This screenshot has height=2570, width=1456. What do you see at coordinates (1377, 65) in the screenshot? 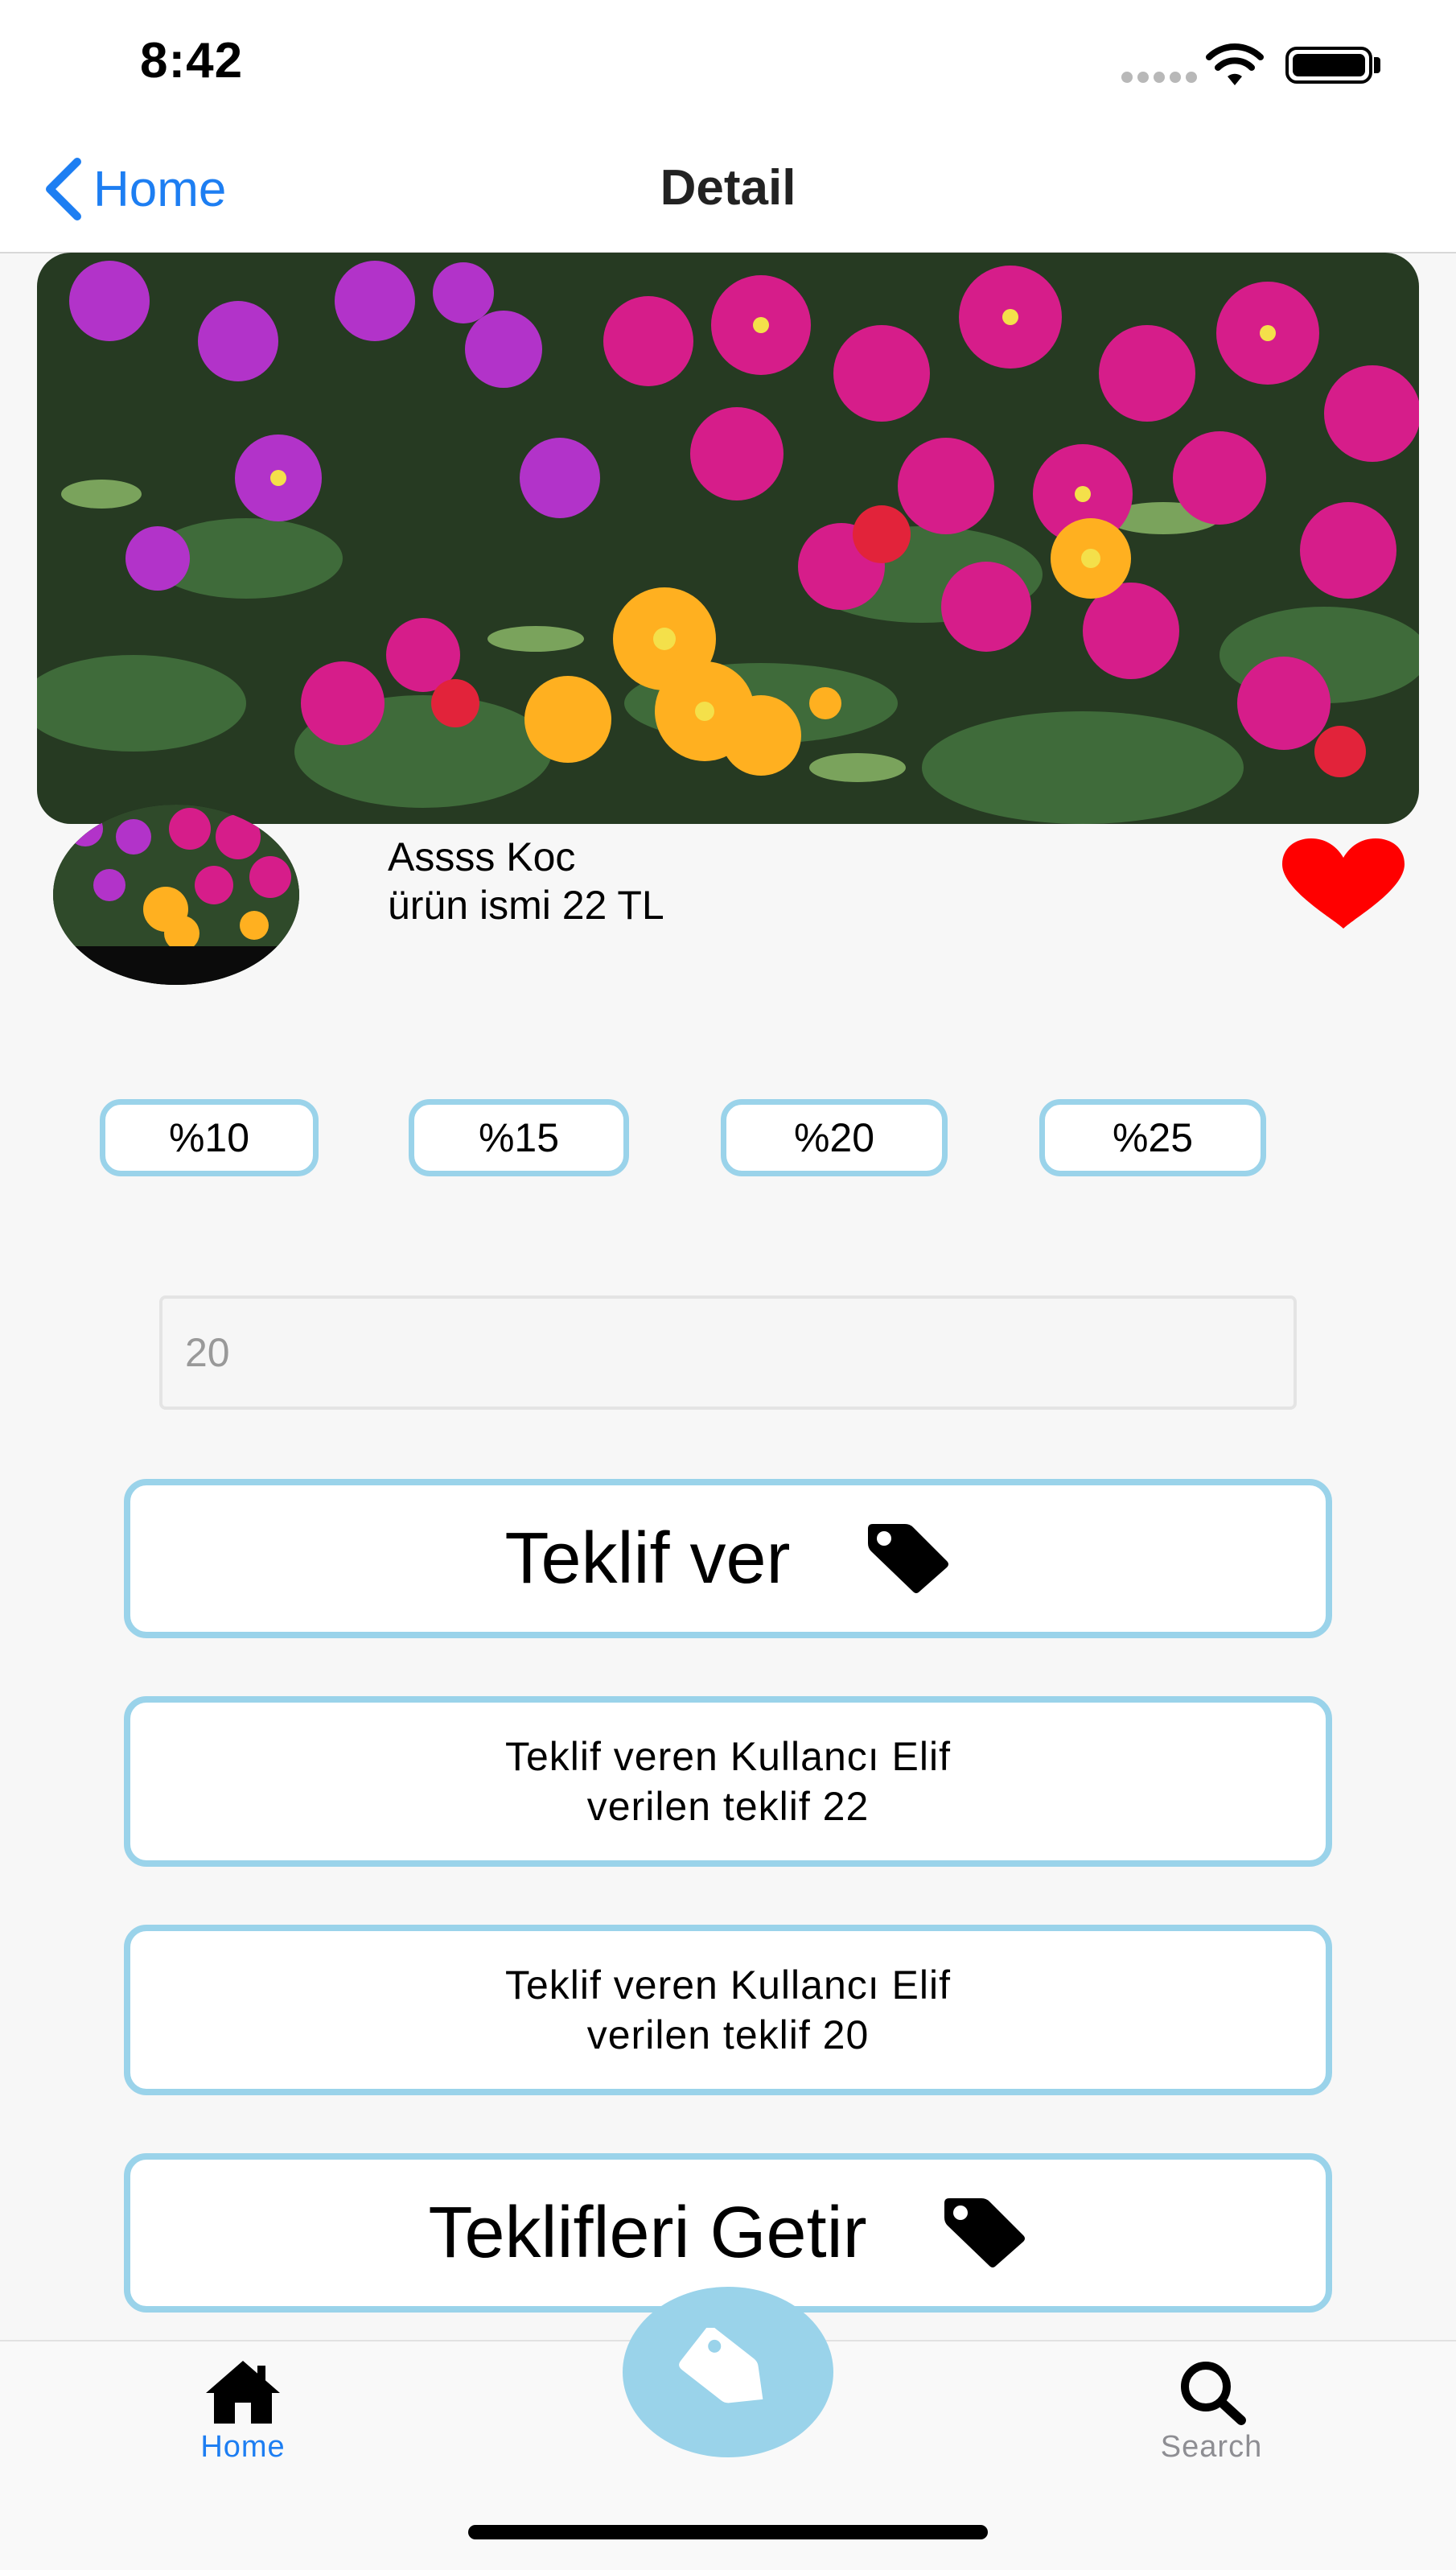
I see `battery-tip` at bounding box center [1377, 65].